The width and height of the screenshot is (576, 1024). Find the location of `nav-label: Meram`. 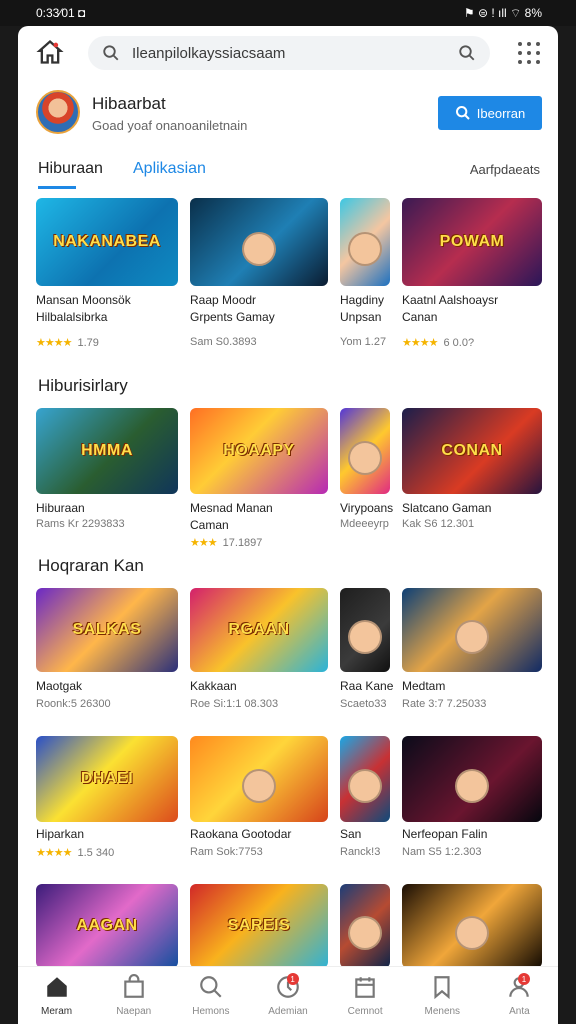

nav-label: Meram is located at coordinates (57, 1011).